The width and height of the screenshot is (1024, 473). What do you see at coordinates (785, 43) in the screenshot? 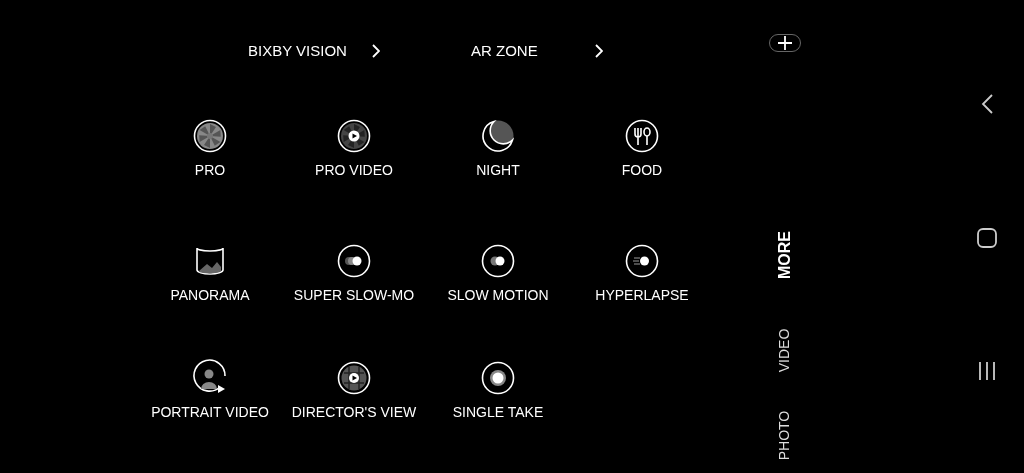
I see `plus-icon` at bounding box center [785, 43].